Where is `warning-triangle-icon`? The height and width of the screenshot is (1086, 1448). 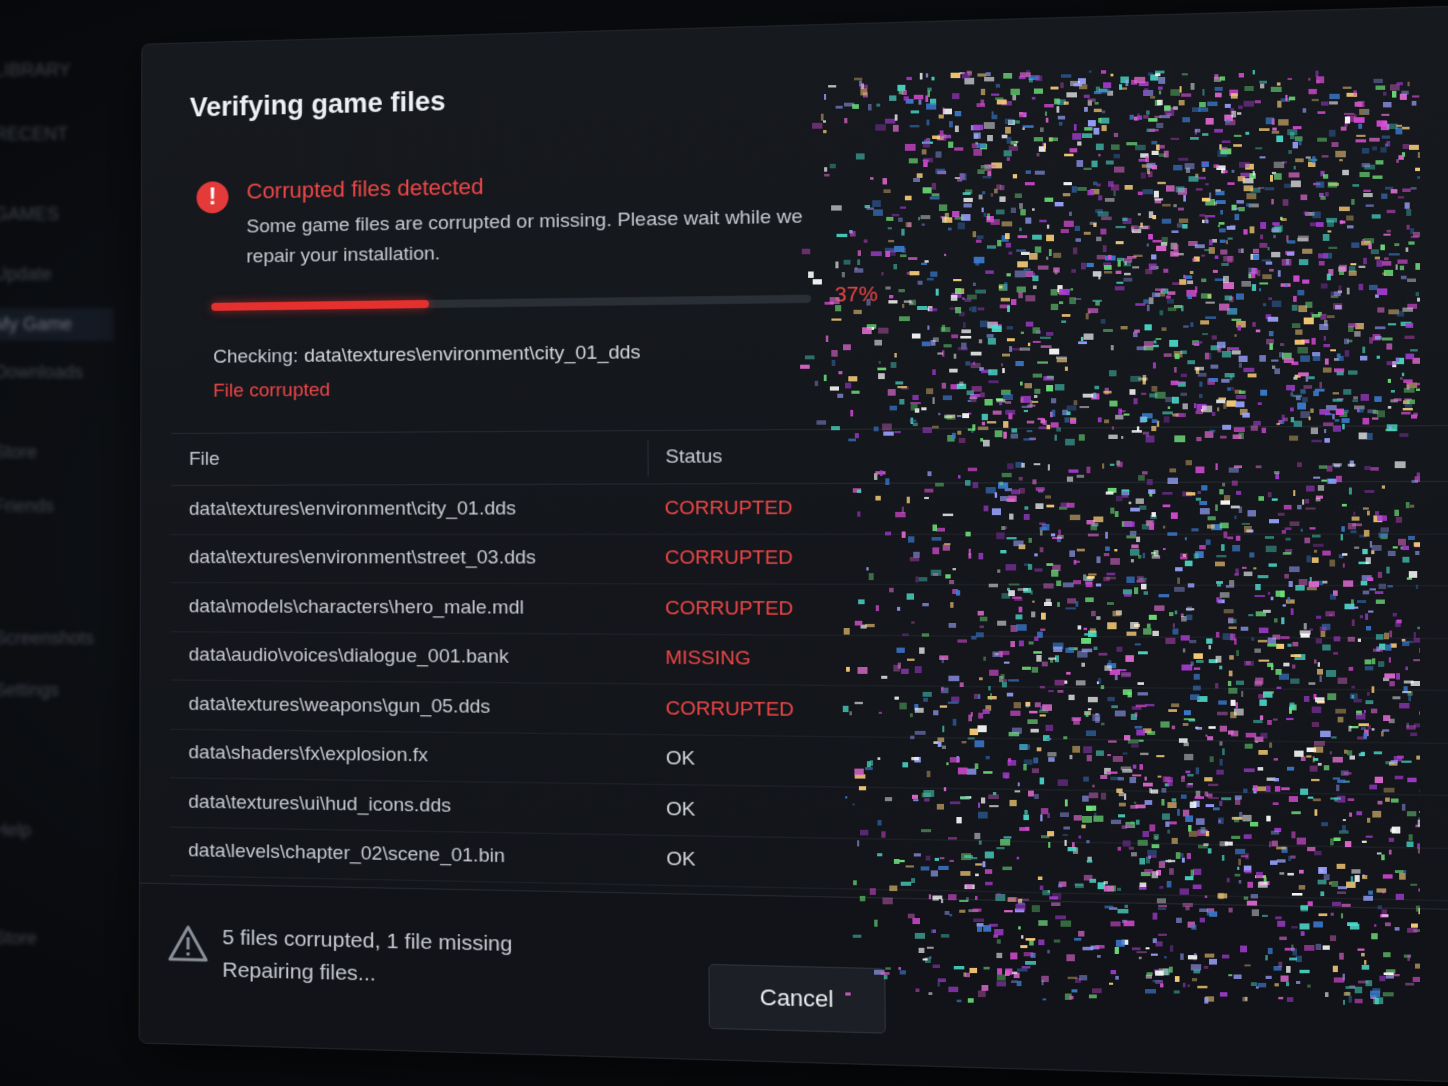
warning-triangle-icon is located at coordinates (188, 943).